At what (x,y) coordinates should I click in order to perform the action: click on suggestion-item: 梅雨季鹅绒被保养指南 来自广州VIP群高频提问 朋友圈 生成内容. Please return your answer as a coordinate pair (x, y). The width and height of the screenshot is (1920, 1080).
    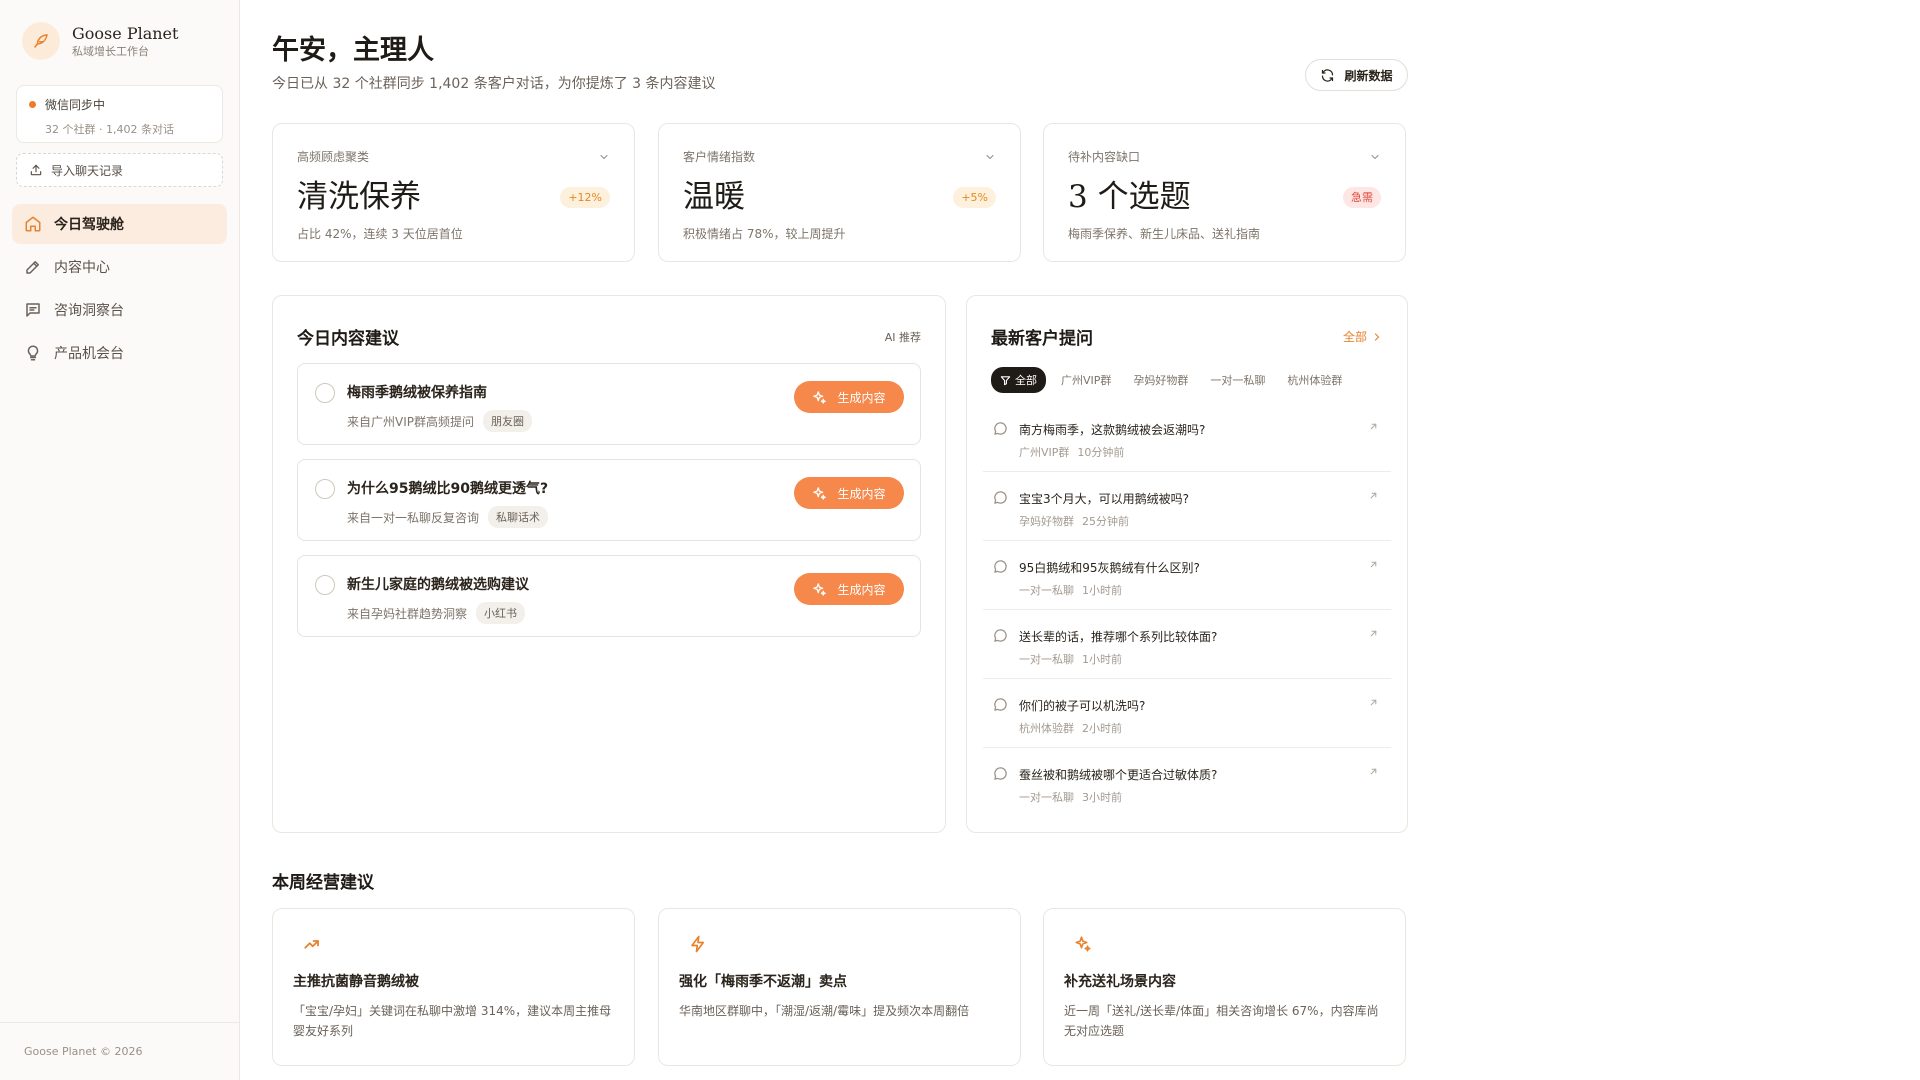
    Looking at the image, I should click on (609, 404).